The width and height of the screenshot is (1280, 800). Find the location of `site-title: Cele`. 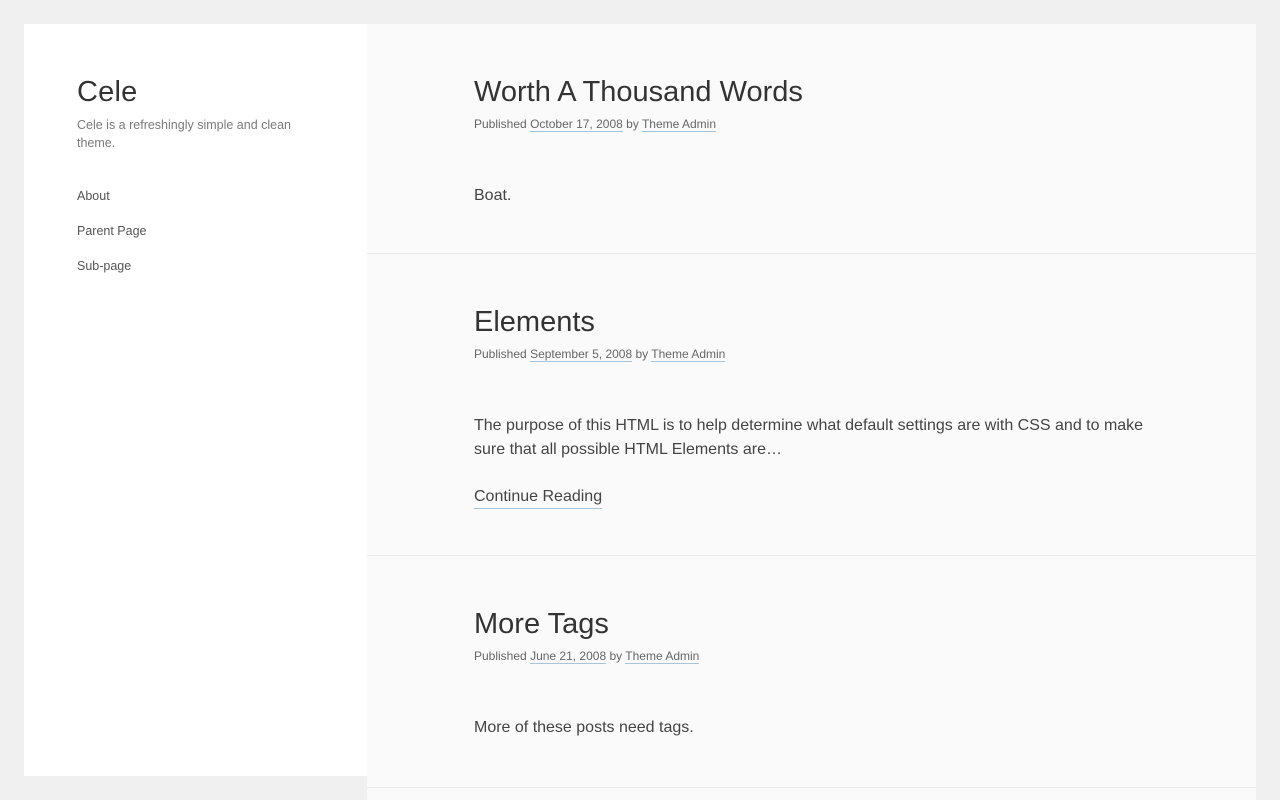

site-title: Cele is located at coordinates (195, 92).